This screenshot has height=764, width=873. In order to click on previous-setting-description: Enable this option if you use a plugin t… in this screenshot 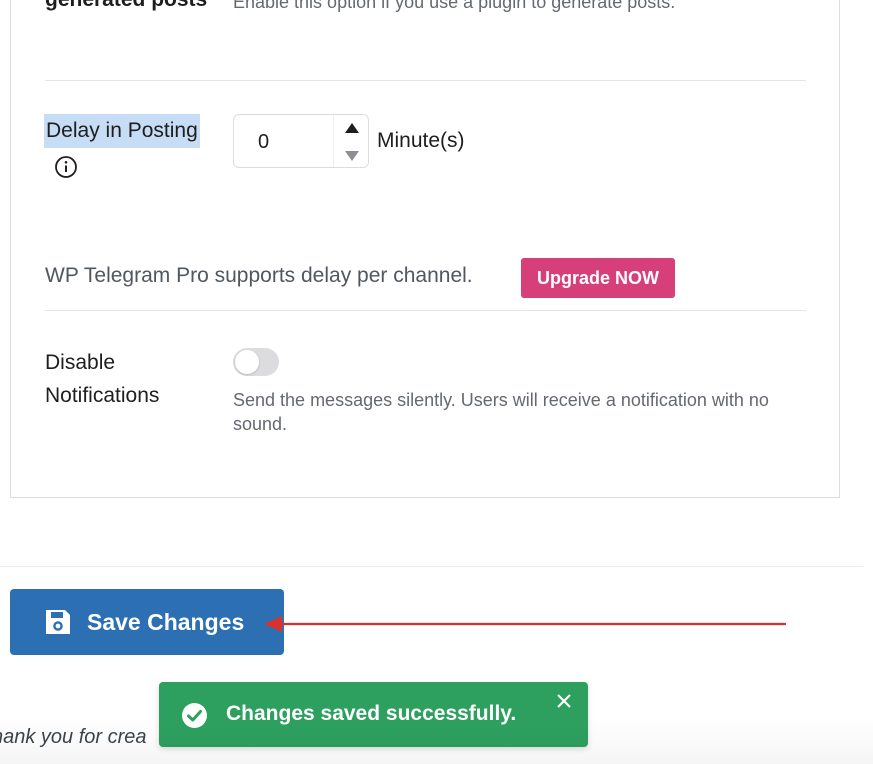, I will do `click(454, 6)`.